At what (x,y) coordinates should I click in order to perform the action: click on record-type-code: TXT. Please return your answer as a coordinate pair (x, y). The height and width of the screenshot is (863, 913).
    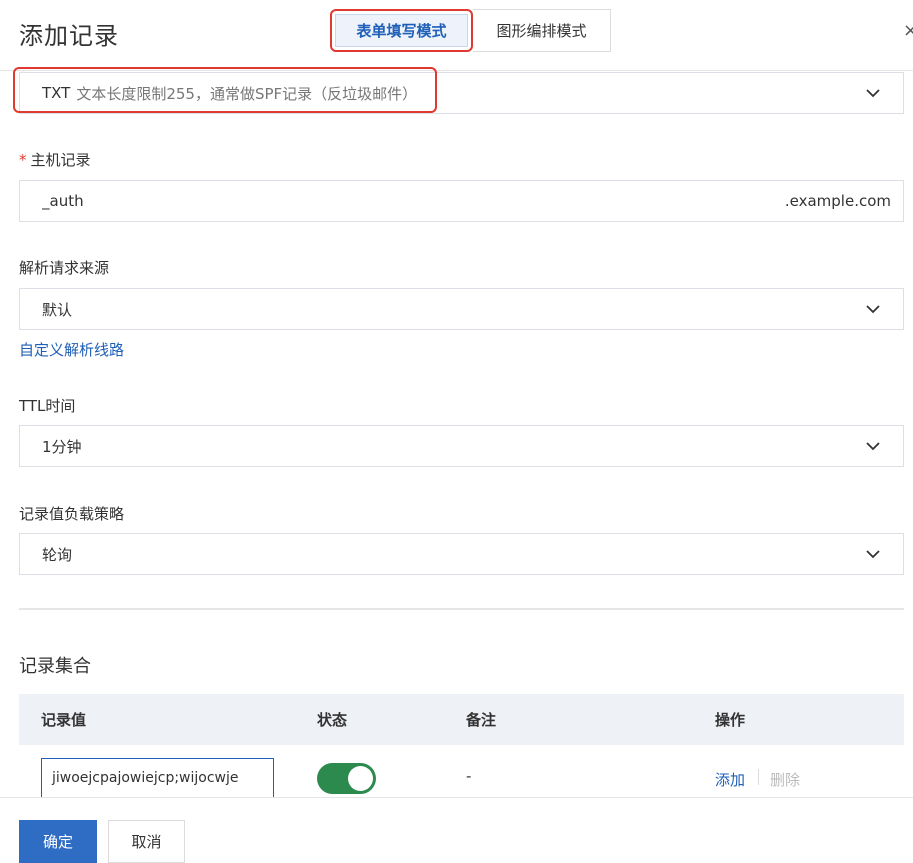
    Looking at the image, I should click on (56, 93).